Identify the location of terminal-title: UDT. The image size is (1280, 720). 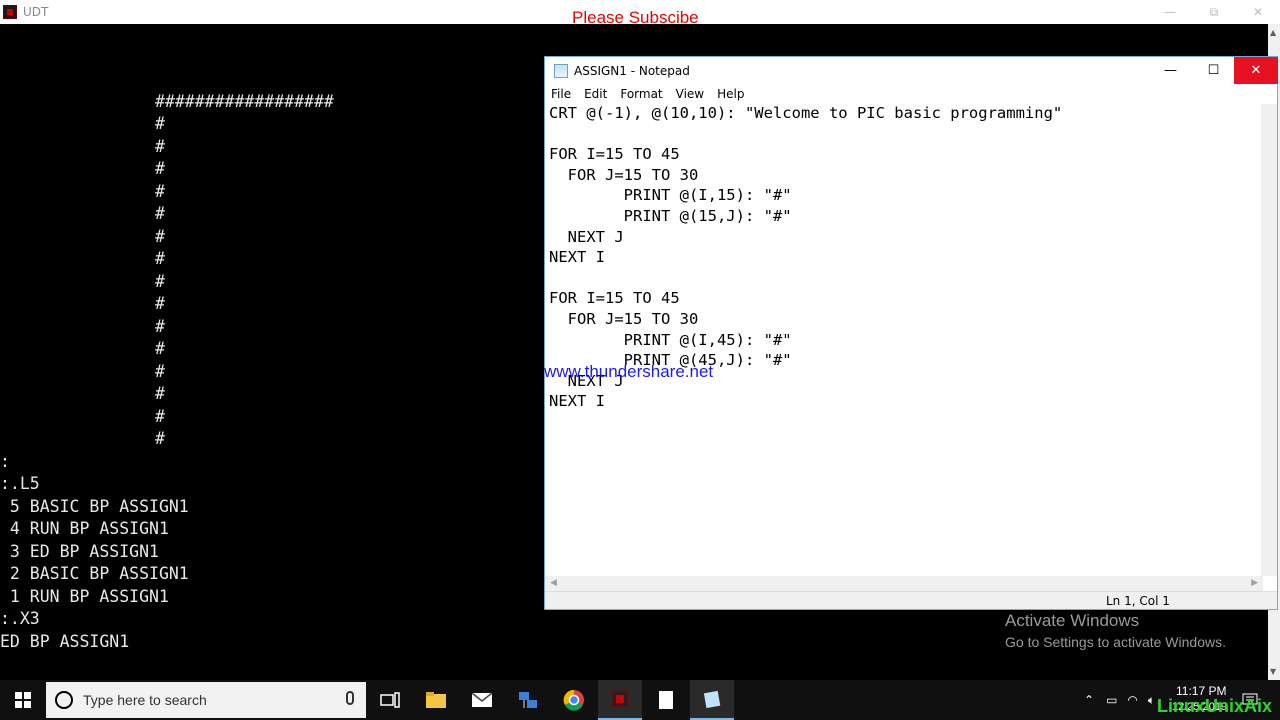
(36, 12).